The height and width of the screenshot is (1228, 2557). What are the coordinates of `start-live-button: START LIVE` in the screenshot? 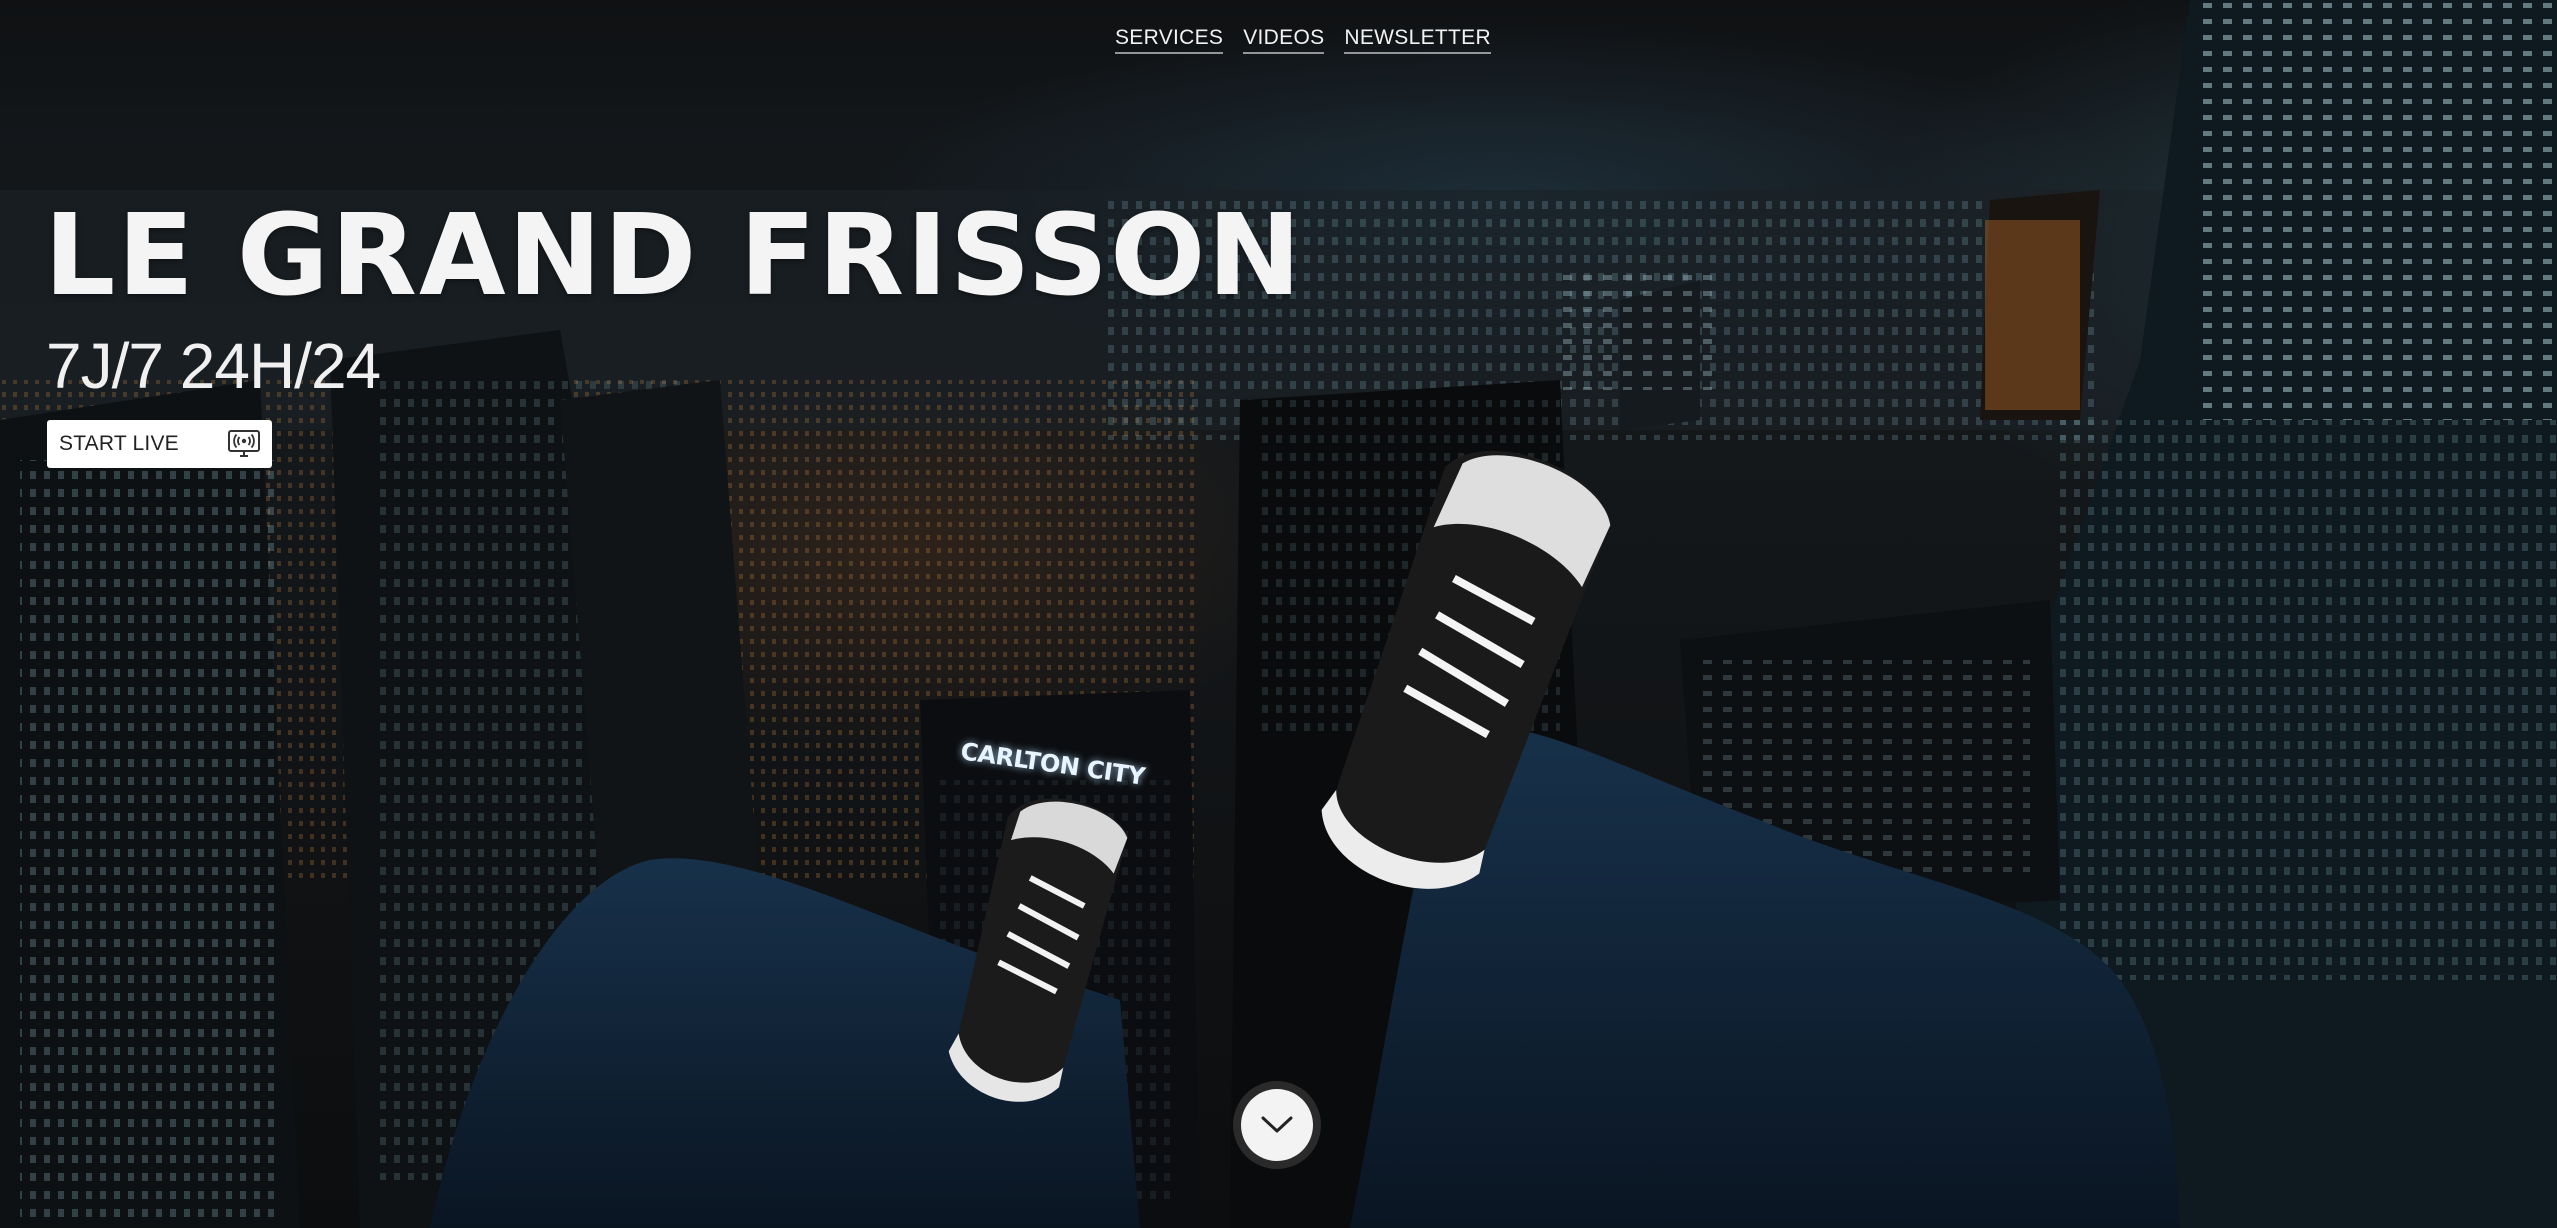 It's located at (159, 444).